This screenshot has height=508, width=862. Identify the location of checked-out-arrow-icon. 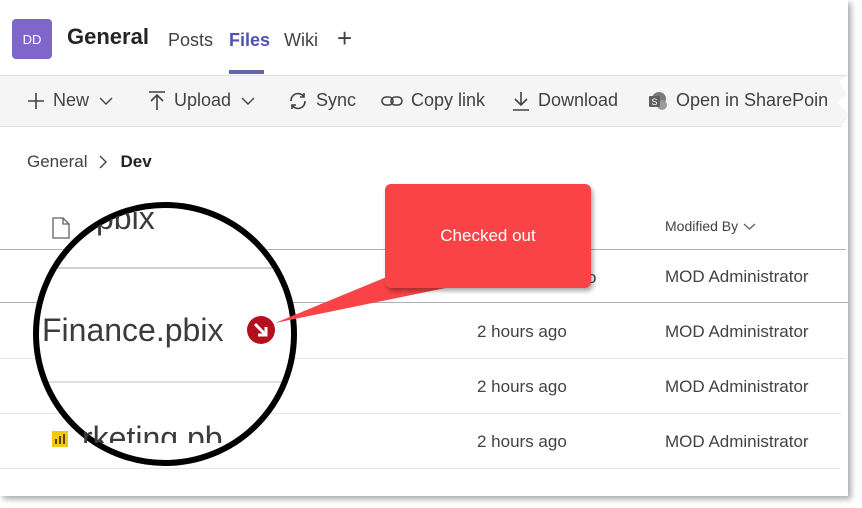
(261, 330).